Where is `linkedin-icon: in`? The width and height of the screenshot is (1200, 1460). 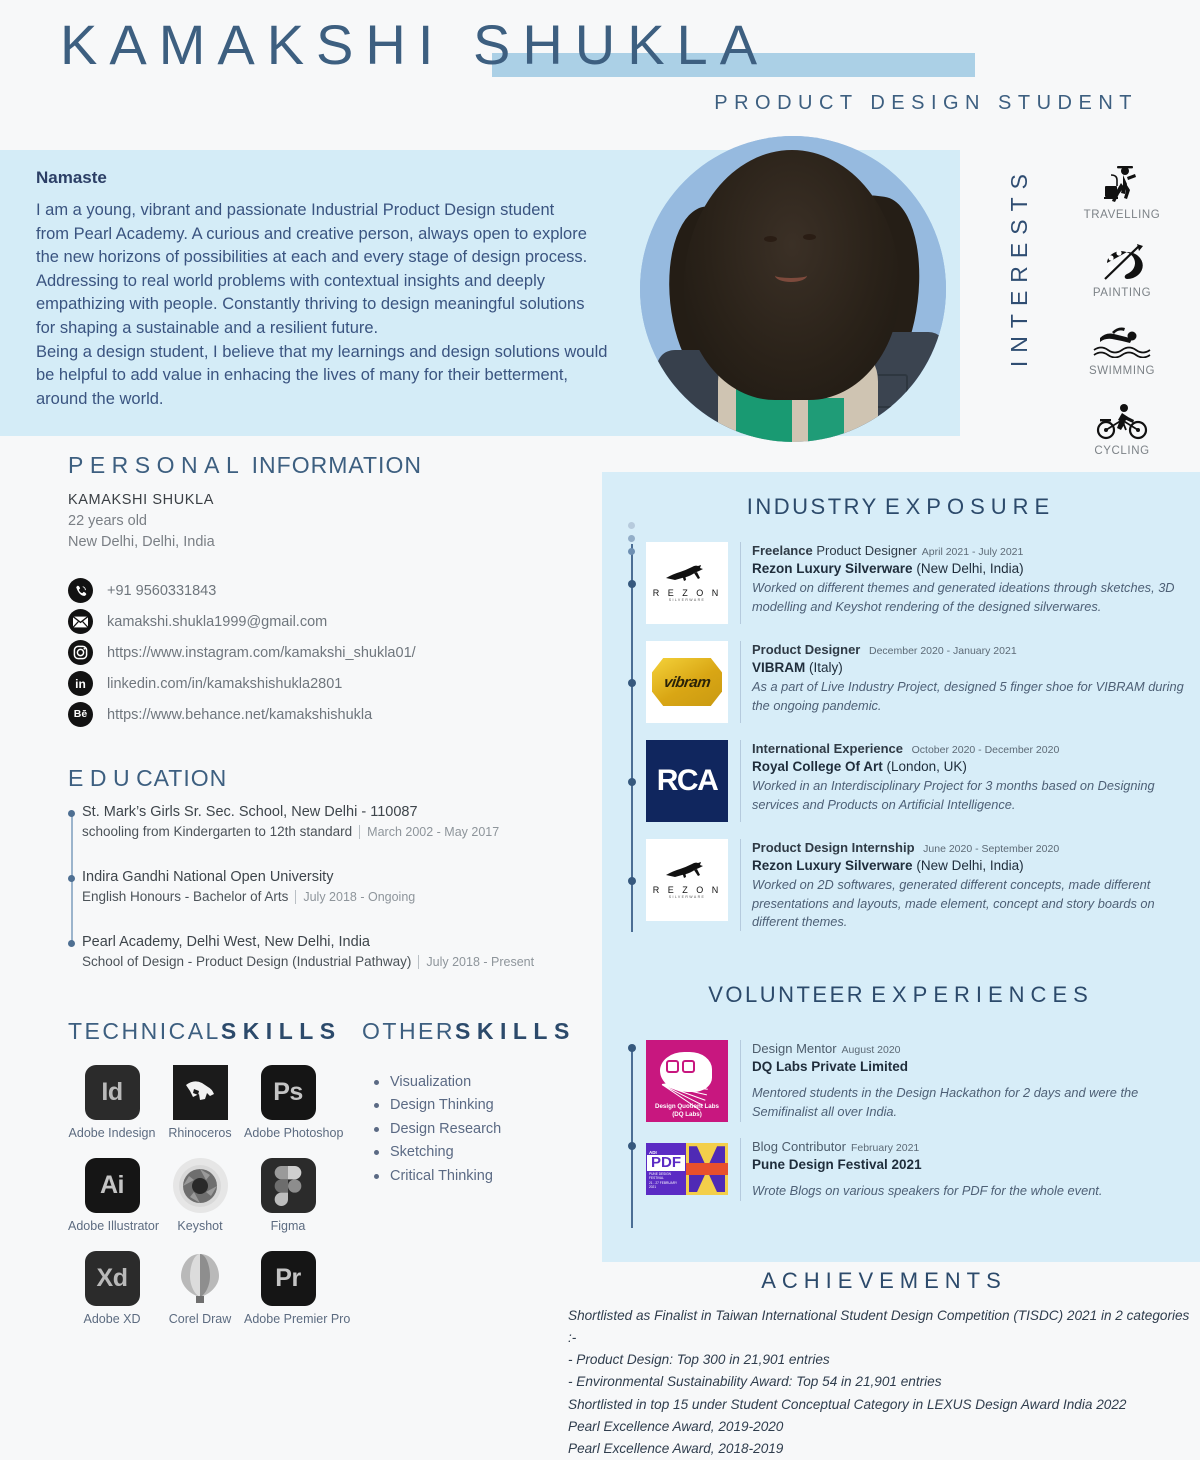
linkedin-icon: in is located at coordinates (80, 684).